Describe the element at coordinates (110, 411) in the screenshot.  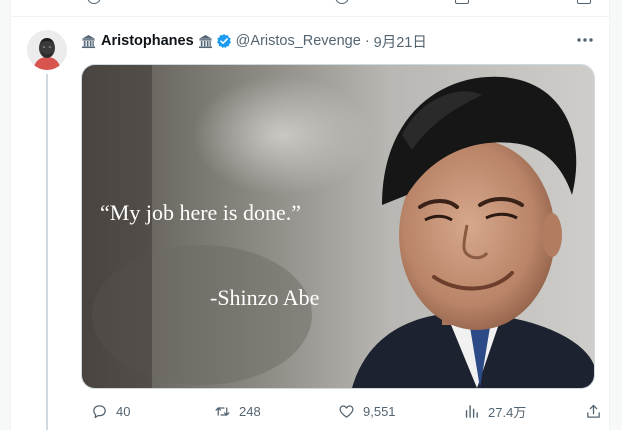
I see `reply-button: 40` at that location.